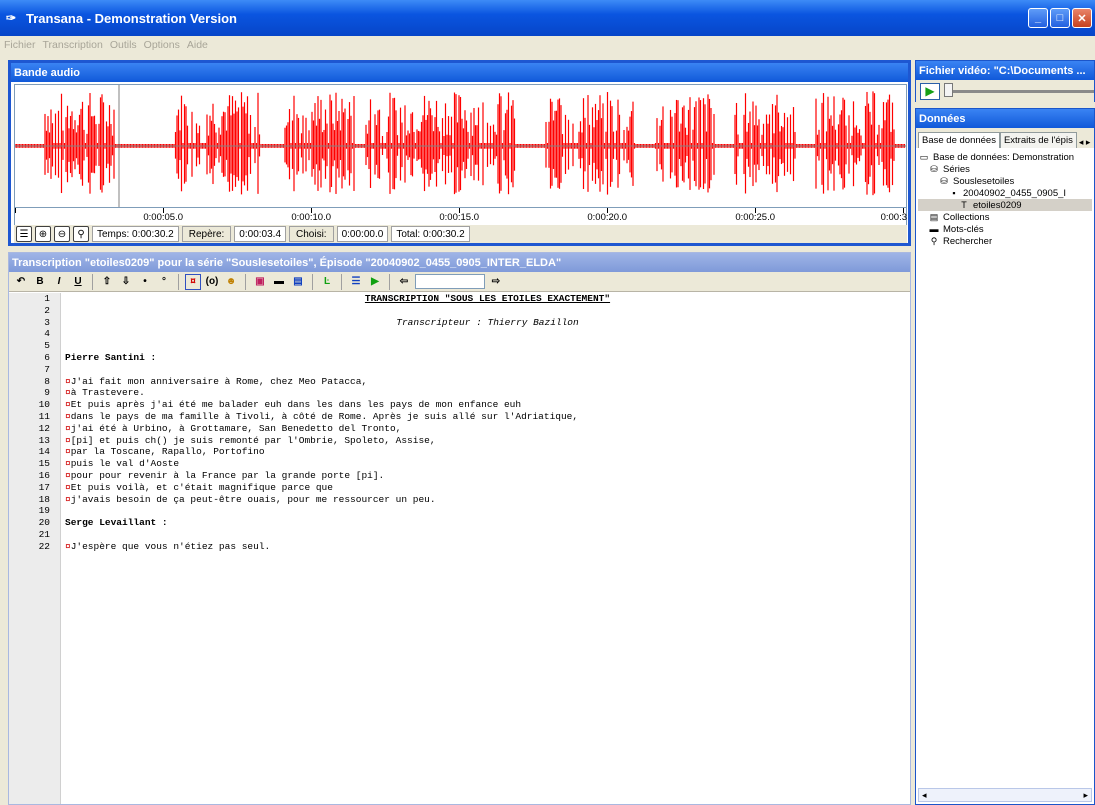  What do you see at coordinates (123, 45) in the screenshot?
I see `menu-outils: Outils` at bounding box center [123, 45].